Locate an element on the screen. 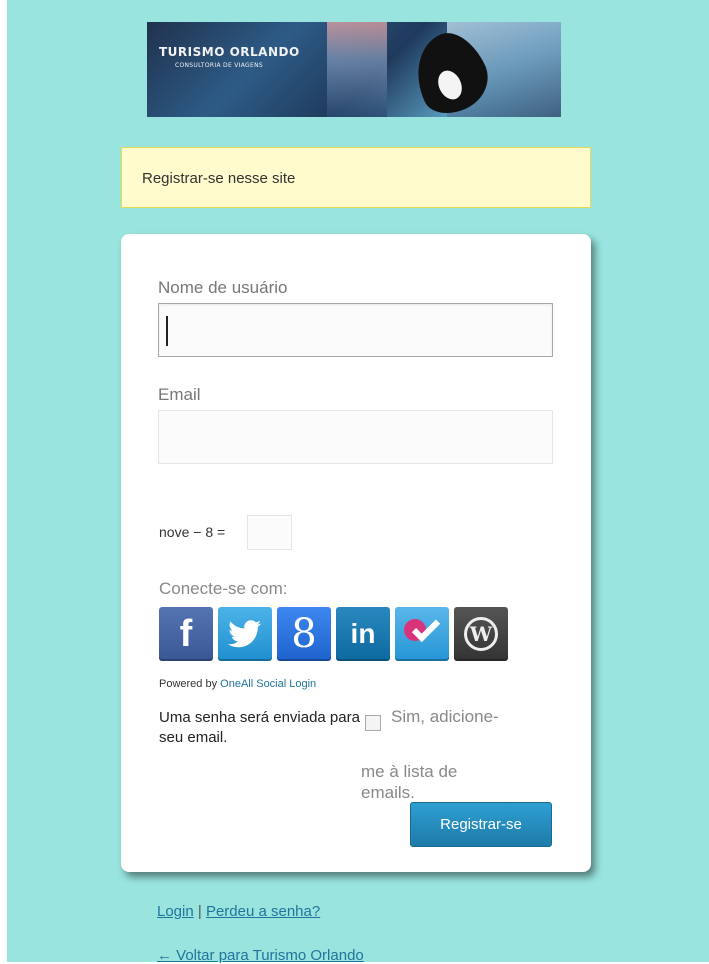 The height and width of the screenshot is (964, 709). register-message: Registrar-se nesse site is located at coordinates (356, 177).